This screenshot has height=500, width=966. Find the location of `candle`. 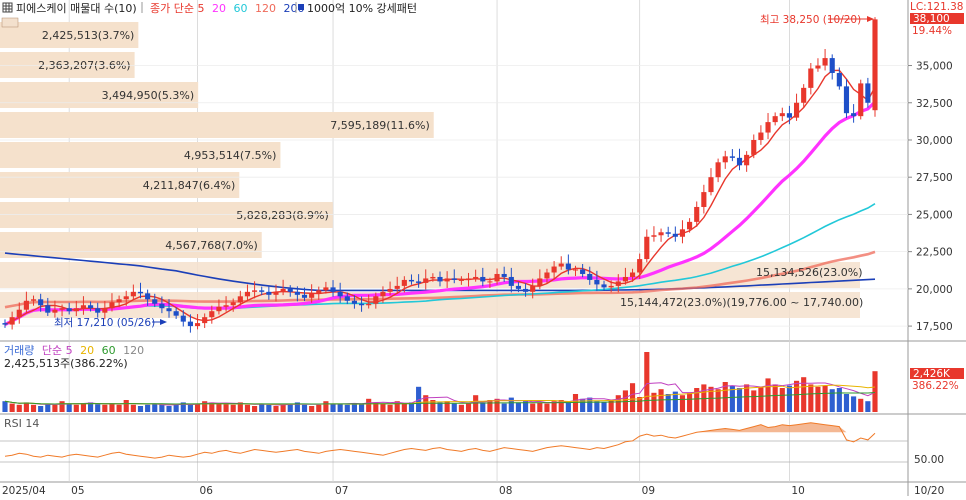

candle is located at coordinates (875, 67).